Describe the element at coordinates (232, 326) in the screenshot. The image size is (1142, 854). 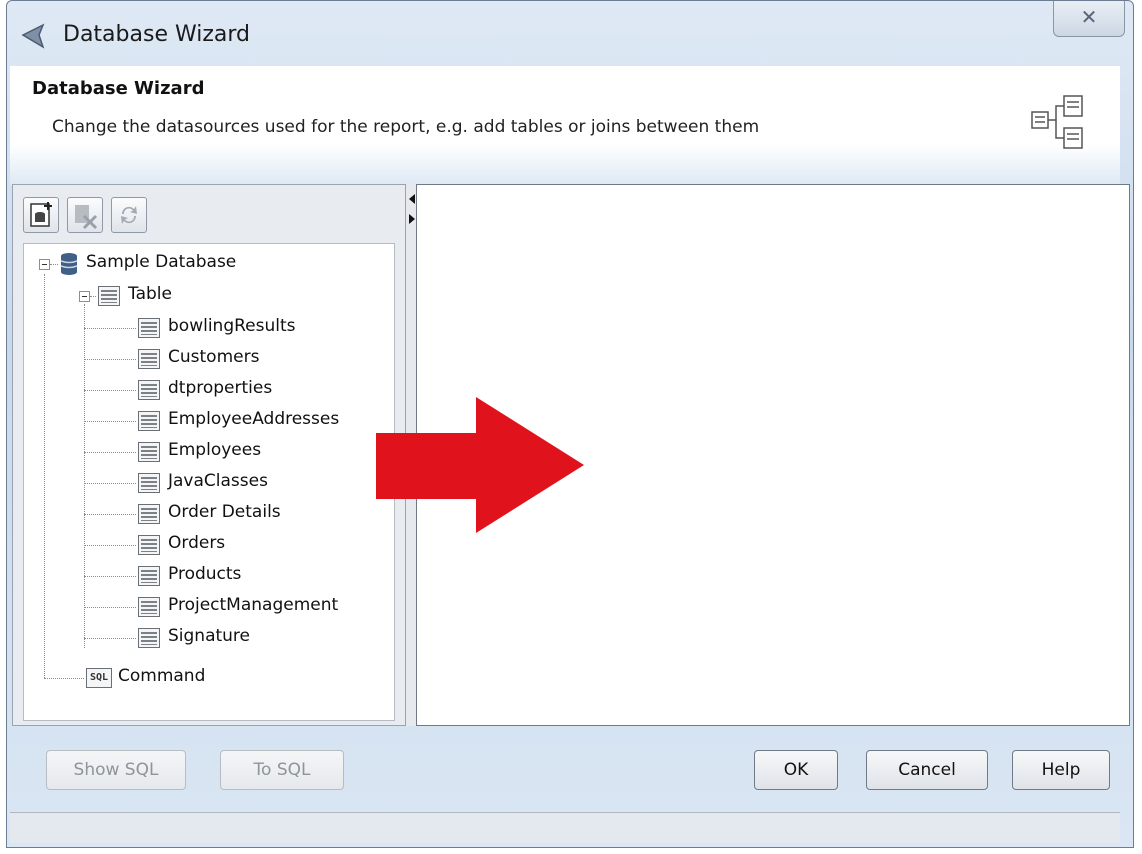
I see `tree-node-table: bowlingResults` at that location.